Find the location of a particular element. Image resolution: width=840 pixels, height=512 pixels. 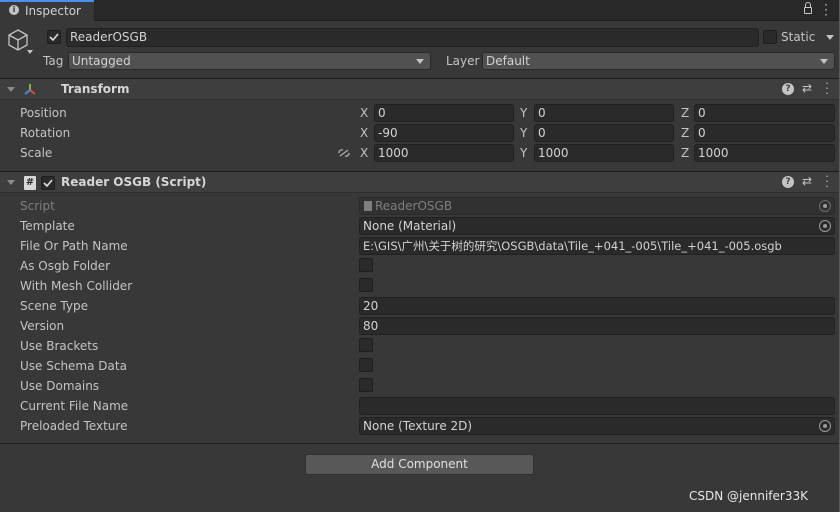

tab-inspector: i Inspector is located at coordinates (47, 11).